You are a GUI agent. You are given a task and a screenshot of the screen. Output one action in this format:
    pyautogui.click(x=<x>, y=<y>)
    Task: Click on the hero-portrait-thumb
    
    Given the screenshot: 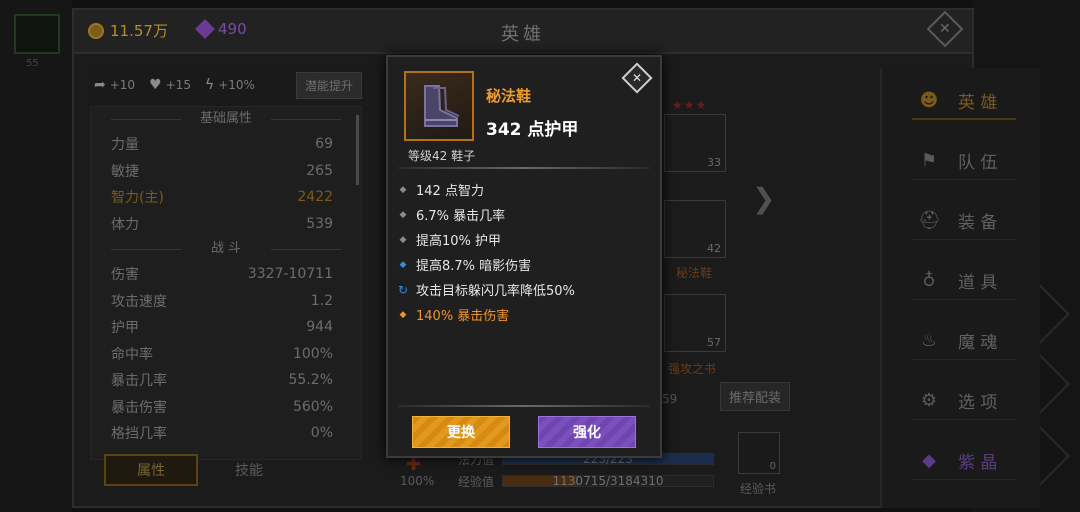 What is the action you would take?
    pyautogui.click(x=37, y=34)
    